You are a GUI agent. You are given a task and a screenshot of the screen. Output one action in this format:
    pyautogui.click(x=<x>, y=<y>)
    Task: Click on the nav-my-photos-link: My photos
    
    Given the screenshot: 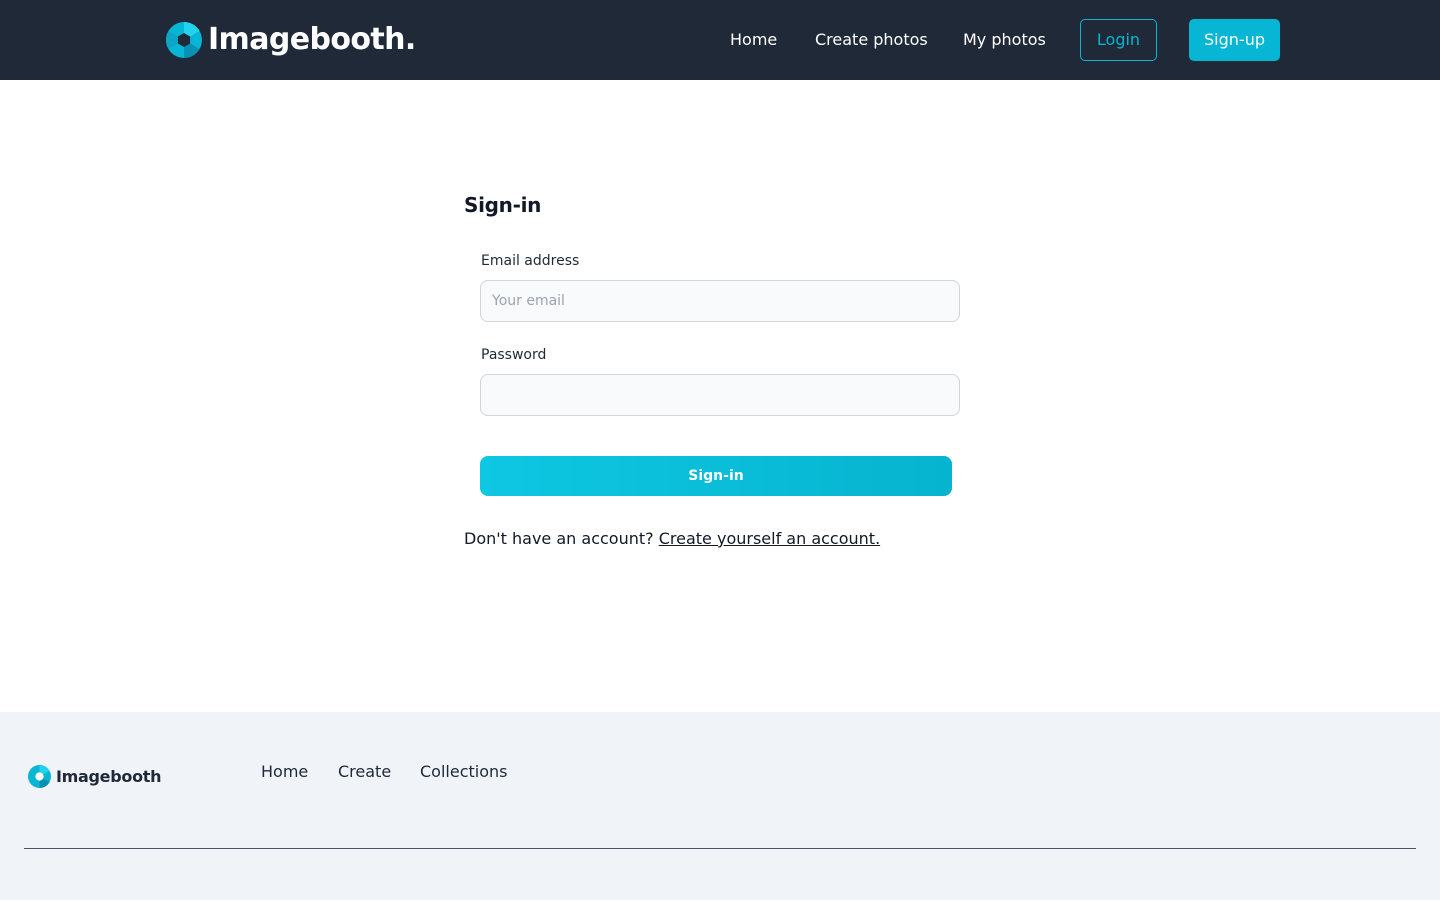 What is the action you would take?
    pyautogui.click(x=1004, y=40)
    